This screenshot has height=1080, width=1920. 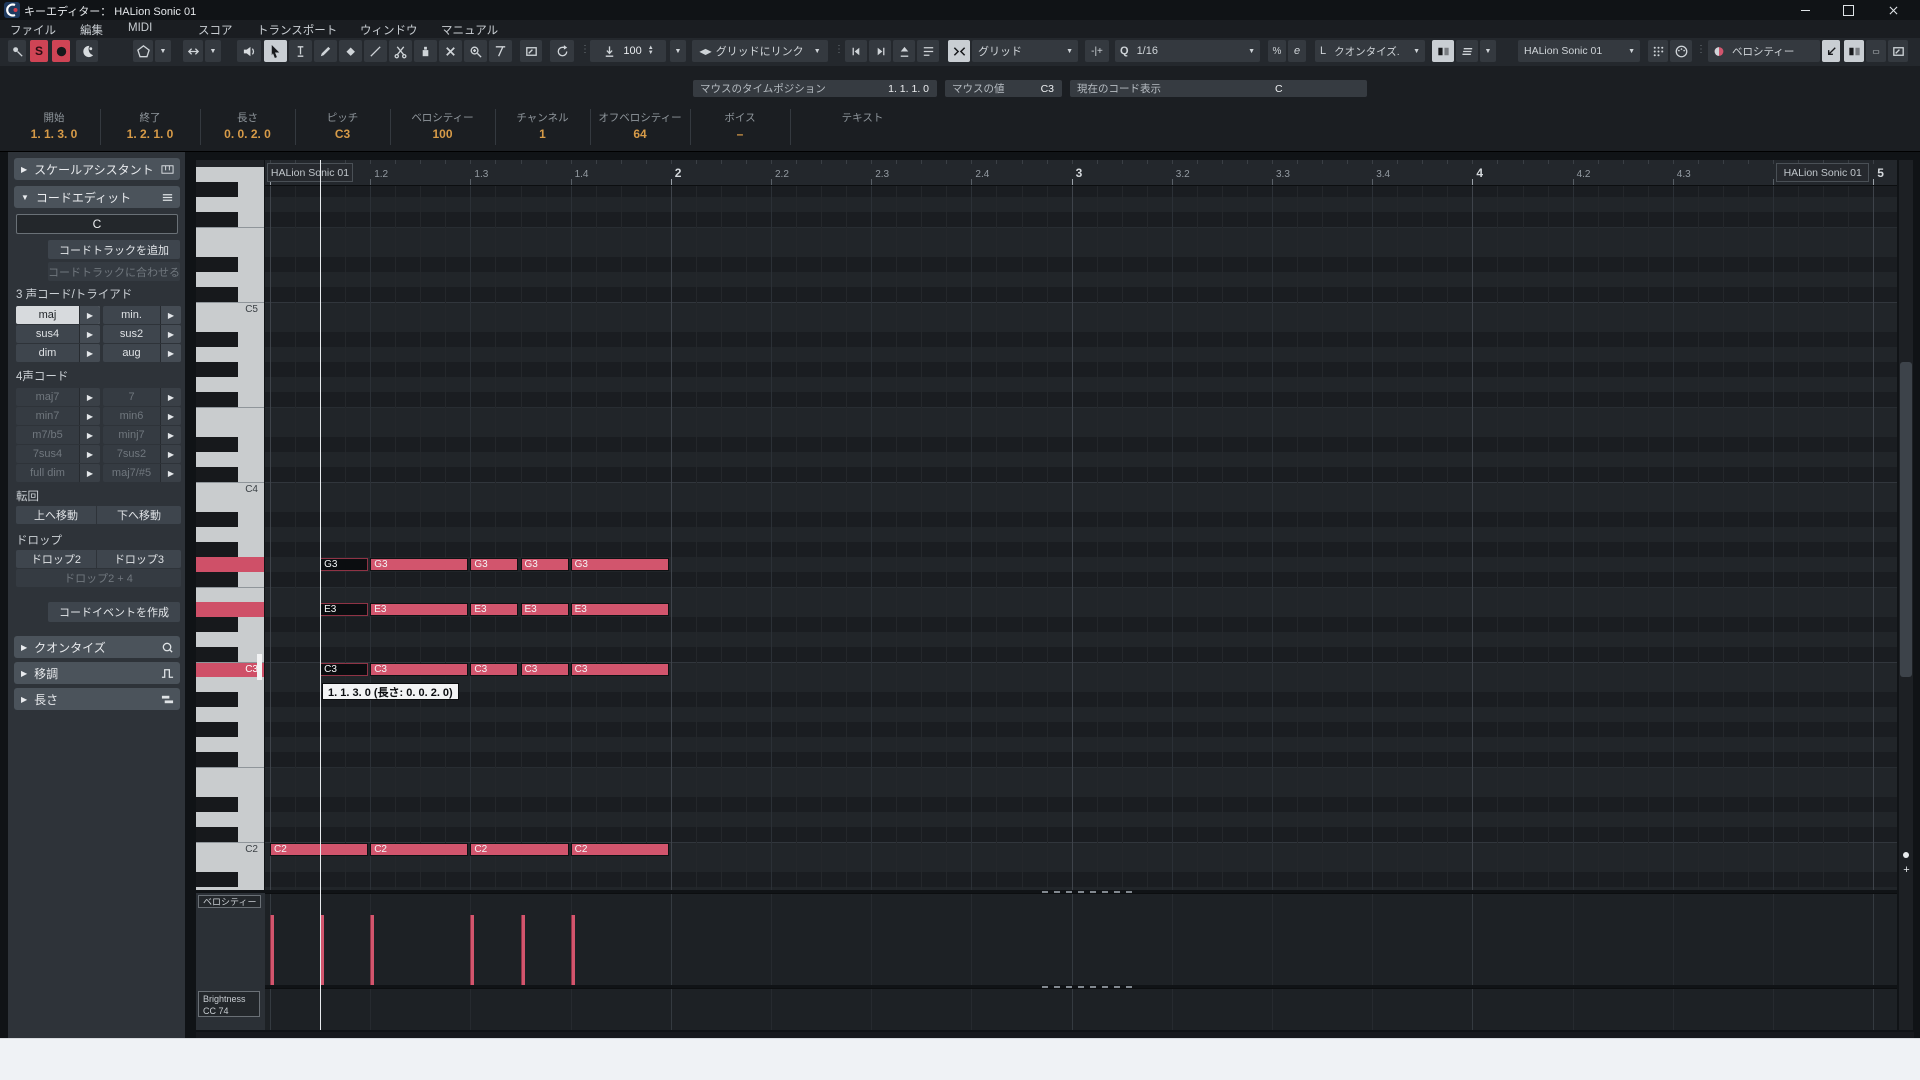 I want to click on triad-sus2: sus2 ▶, so click(x=142, y=334).